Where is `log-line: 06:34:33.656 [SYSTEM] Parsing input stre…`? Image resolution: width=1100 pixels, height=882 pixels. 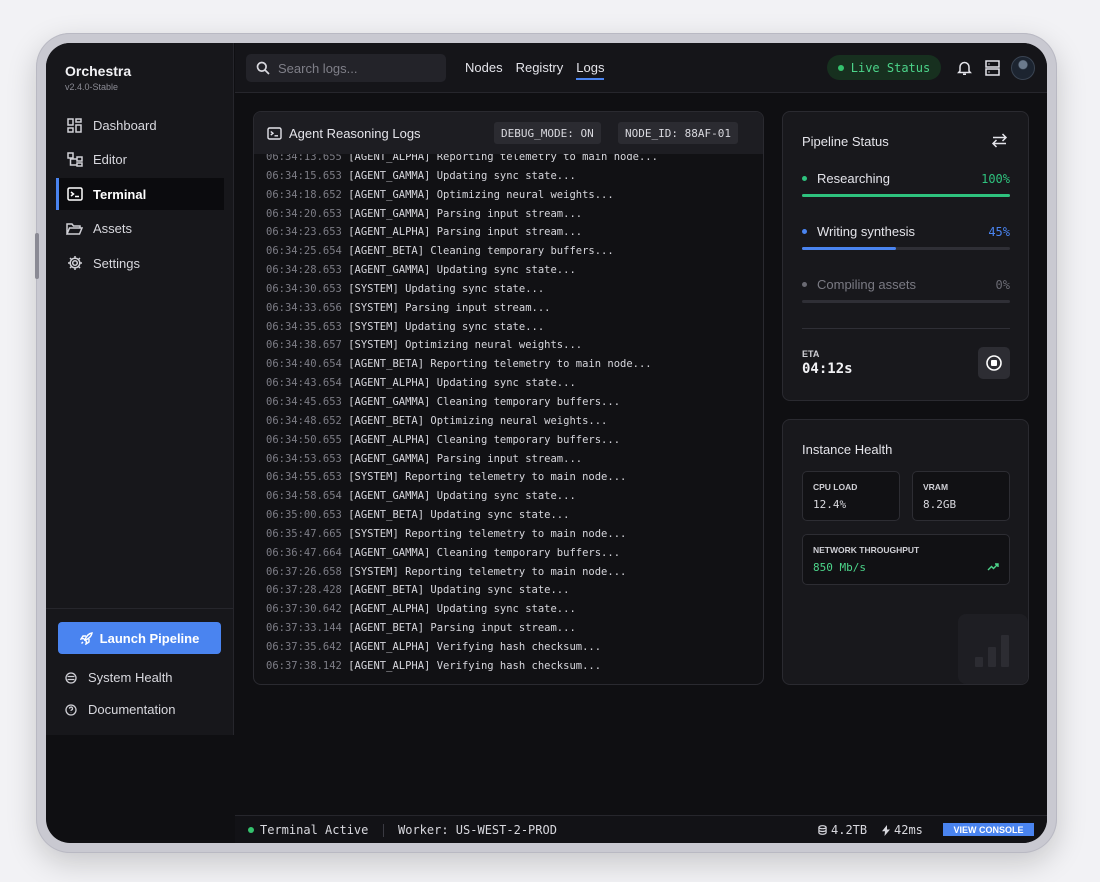
log-line: 06:34:33.656 [SYSTEM] Parsing input stre… is located at coordinates (514, 308).